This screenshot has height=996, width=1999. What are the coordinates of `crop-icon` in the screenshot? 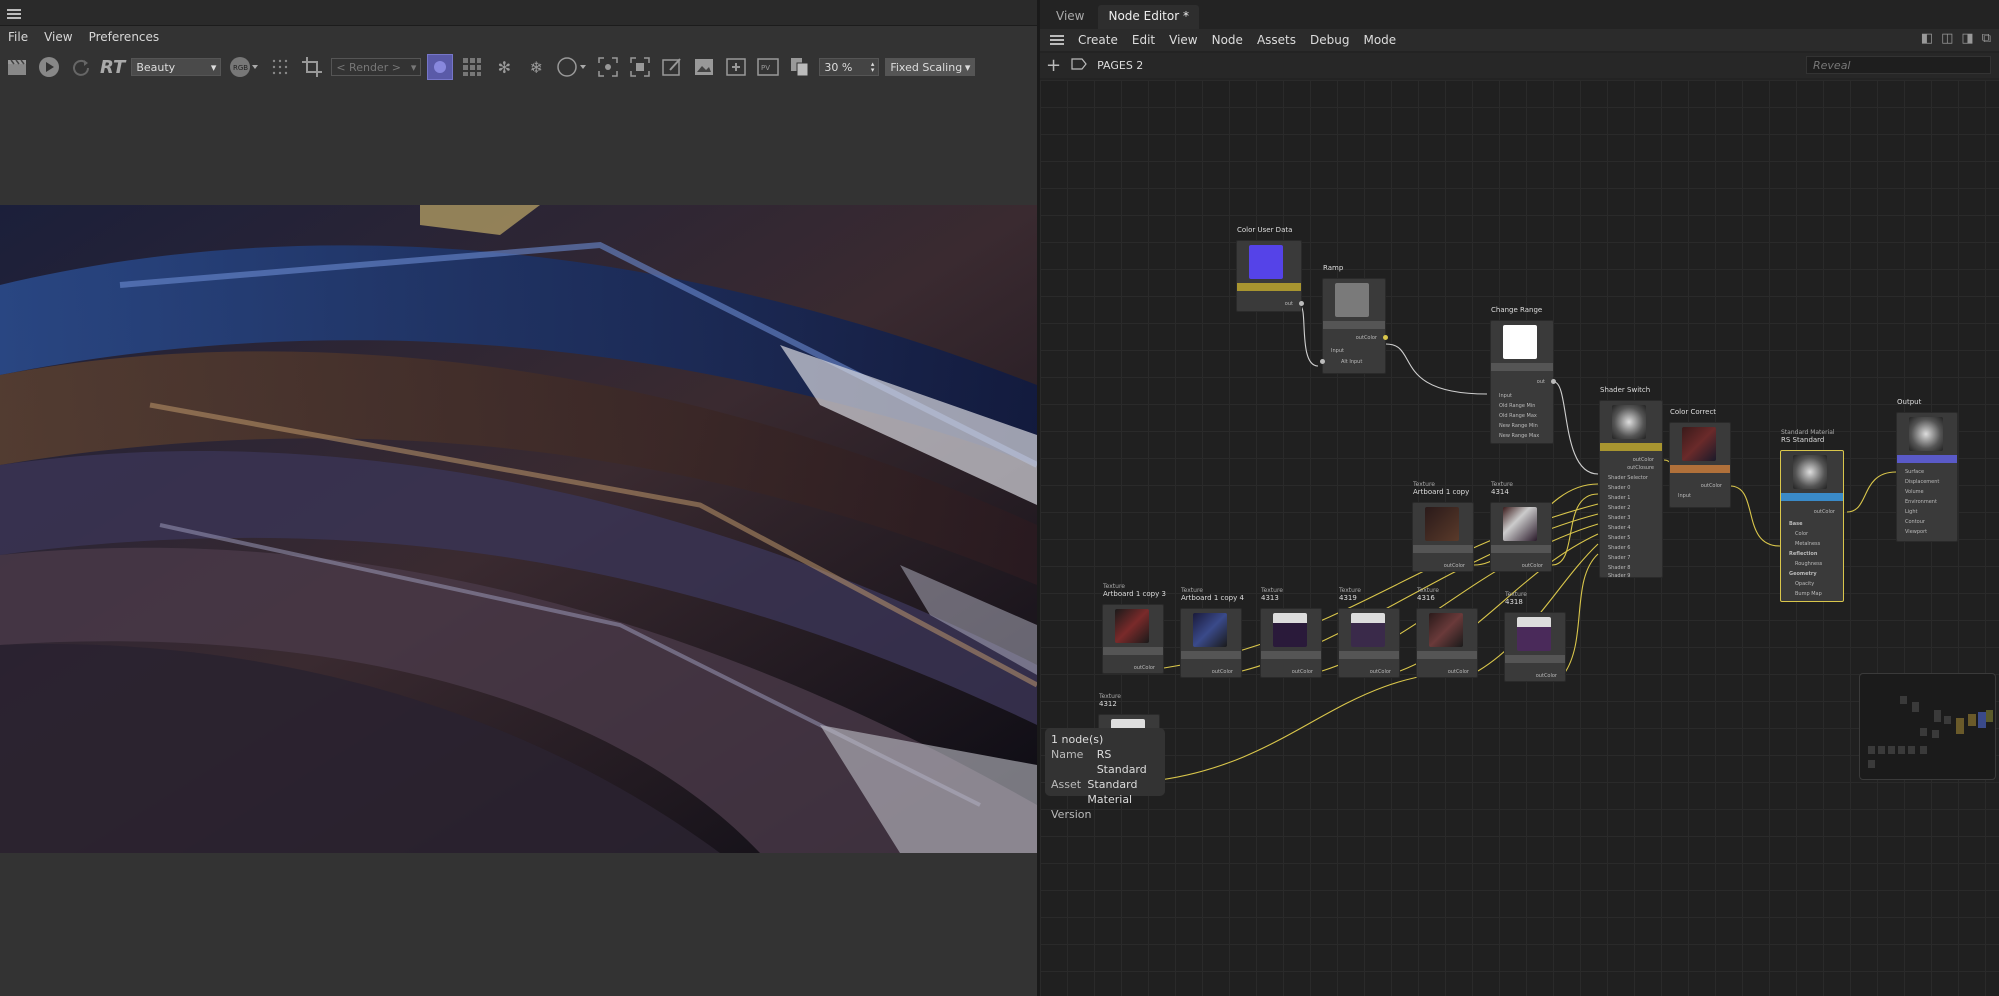 It's located at (312, 67).